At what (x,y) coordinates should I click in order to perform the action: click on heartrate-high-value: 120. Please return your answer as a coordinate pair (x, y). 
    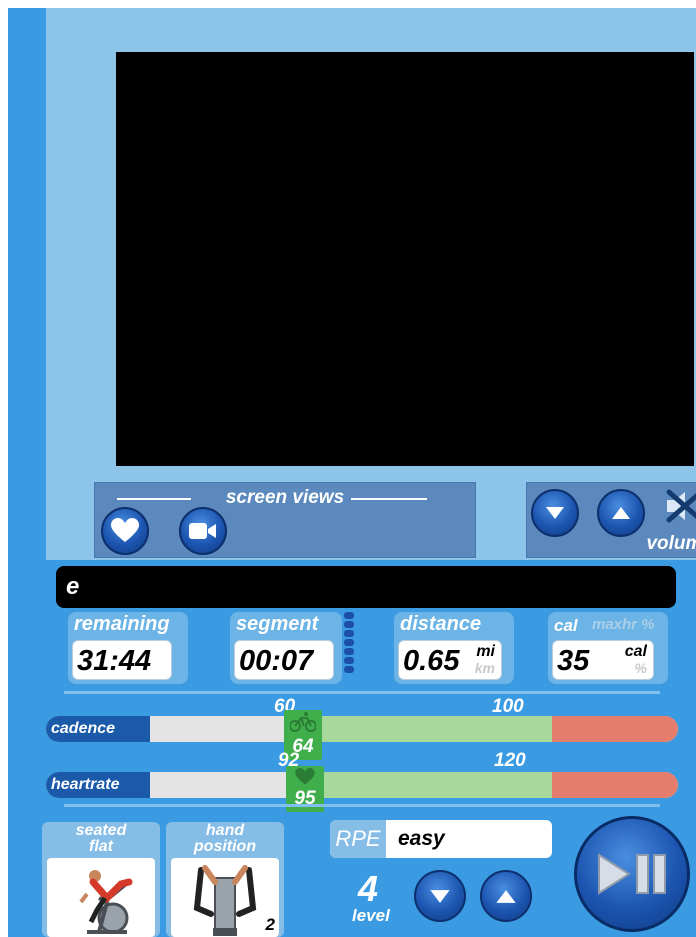
    Looking at the image, I should click on (510, 760).